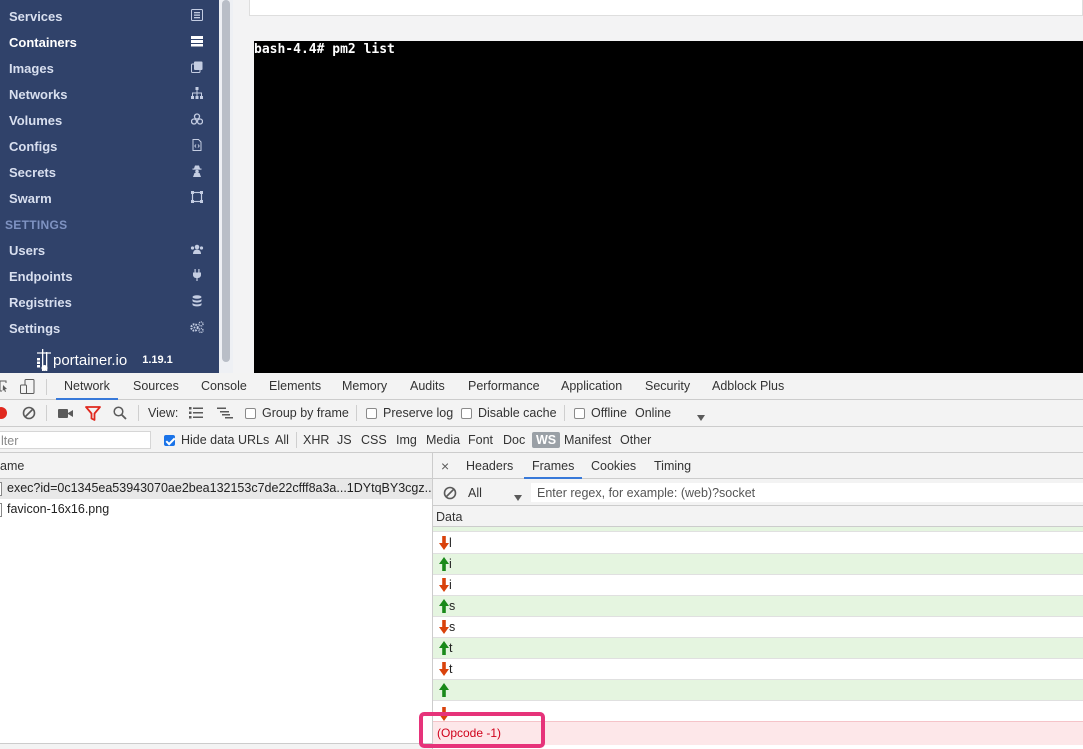  Describe the element at coordinates (87, 386) in the screenshot. I see `tab-network: Network` at that location.